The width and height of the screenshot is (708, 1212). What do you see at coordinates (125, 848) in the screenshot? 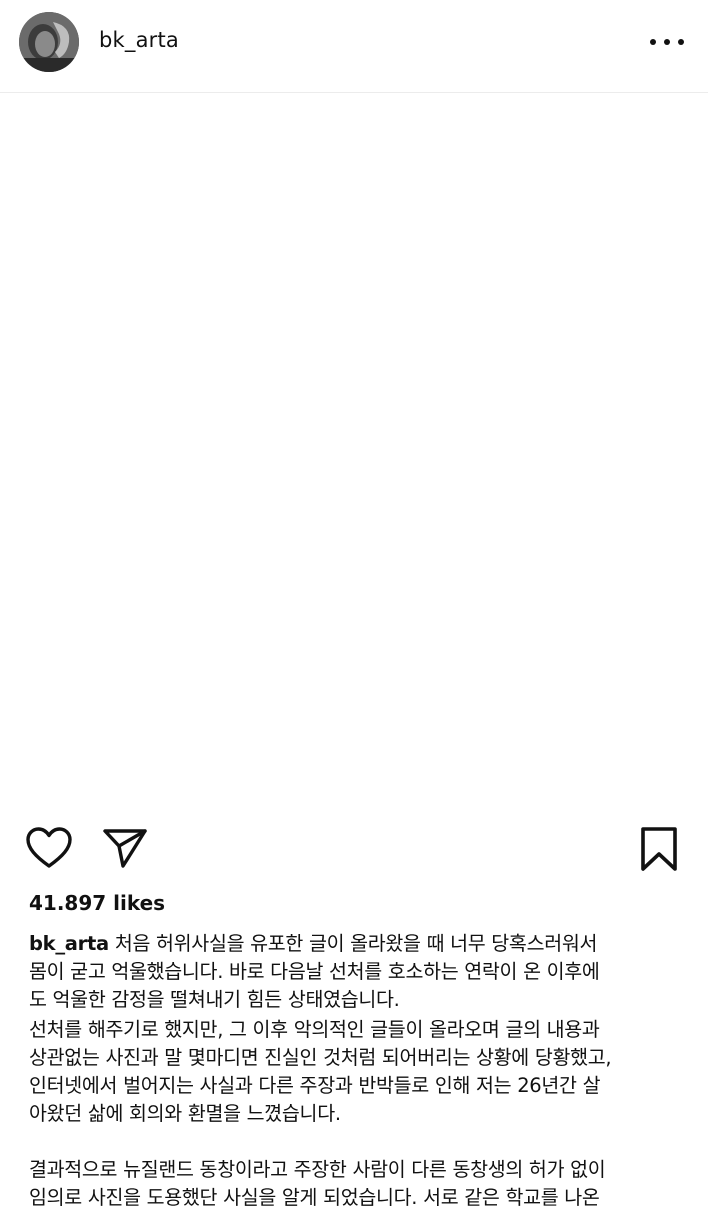
I see `paper-plane-icon` at bounding box center [125, 848].